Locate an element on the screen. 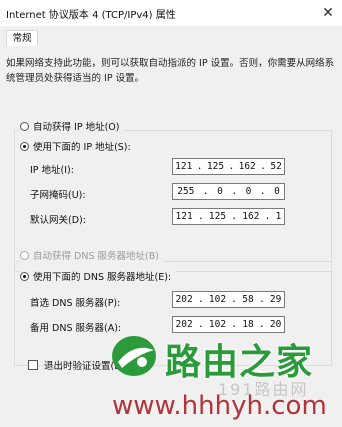  ip-address-input: 121. 125. 162. 52 is located at coordinates (228, 166).